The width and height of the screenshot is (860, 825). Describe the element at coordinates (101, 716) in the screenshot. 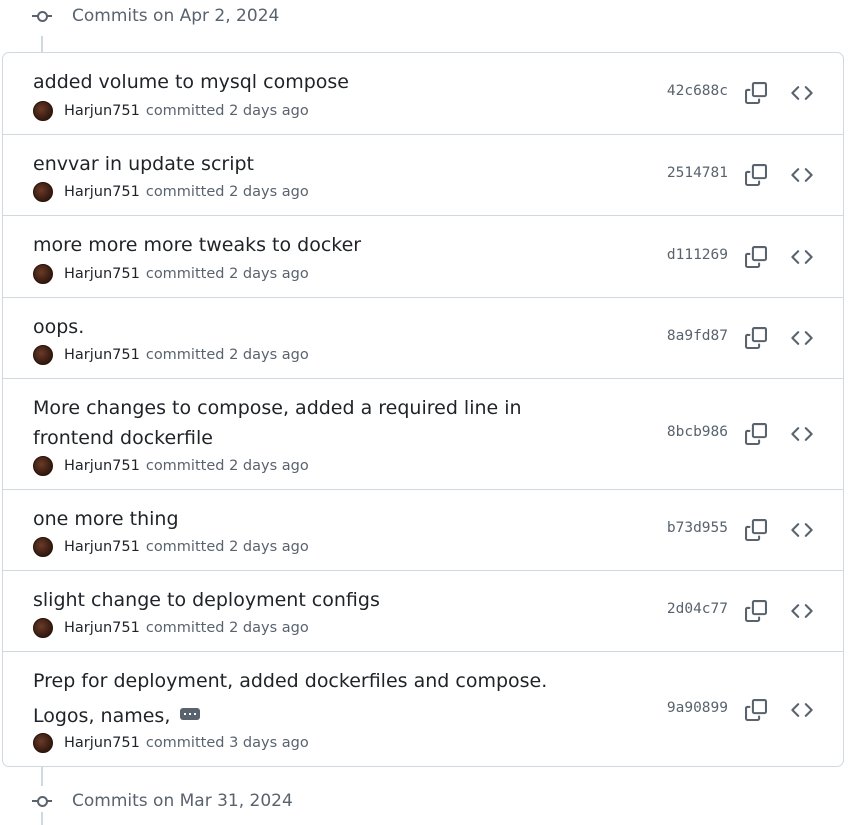

I see `commit-message-link: Logos, names,` at that location.